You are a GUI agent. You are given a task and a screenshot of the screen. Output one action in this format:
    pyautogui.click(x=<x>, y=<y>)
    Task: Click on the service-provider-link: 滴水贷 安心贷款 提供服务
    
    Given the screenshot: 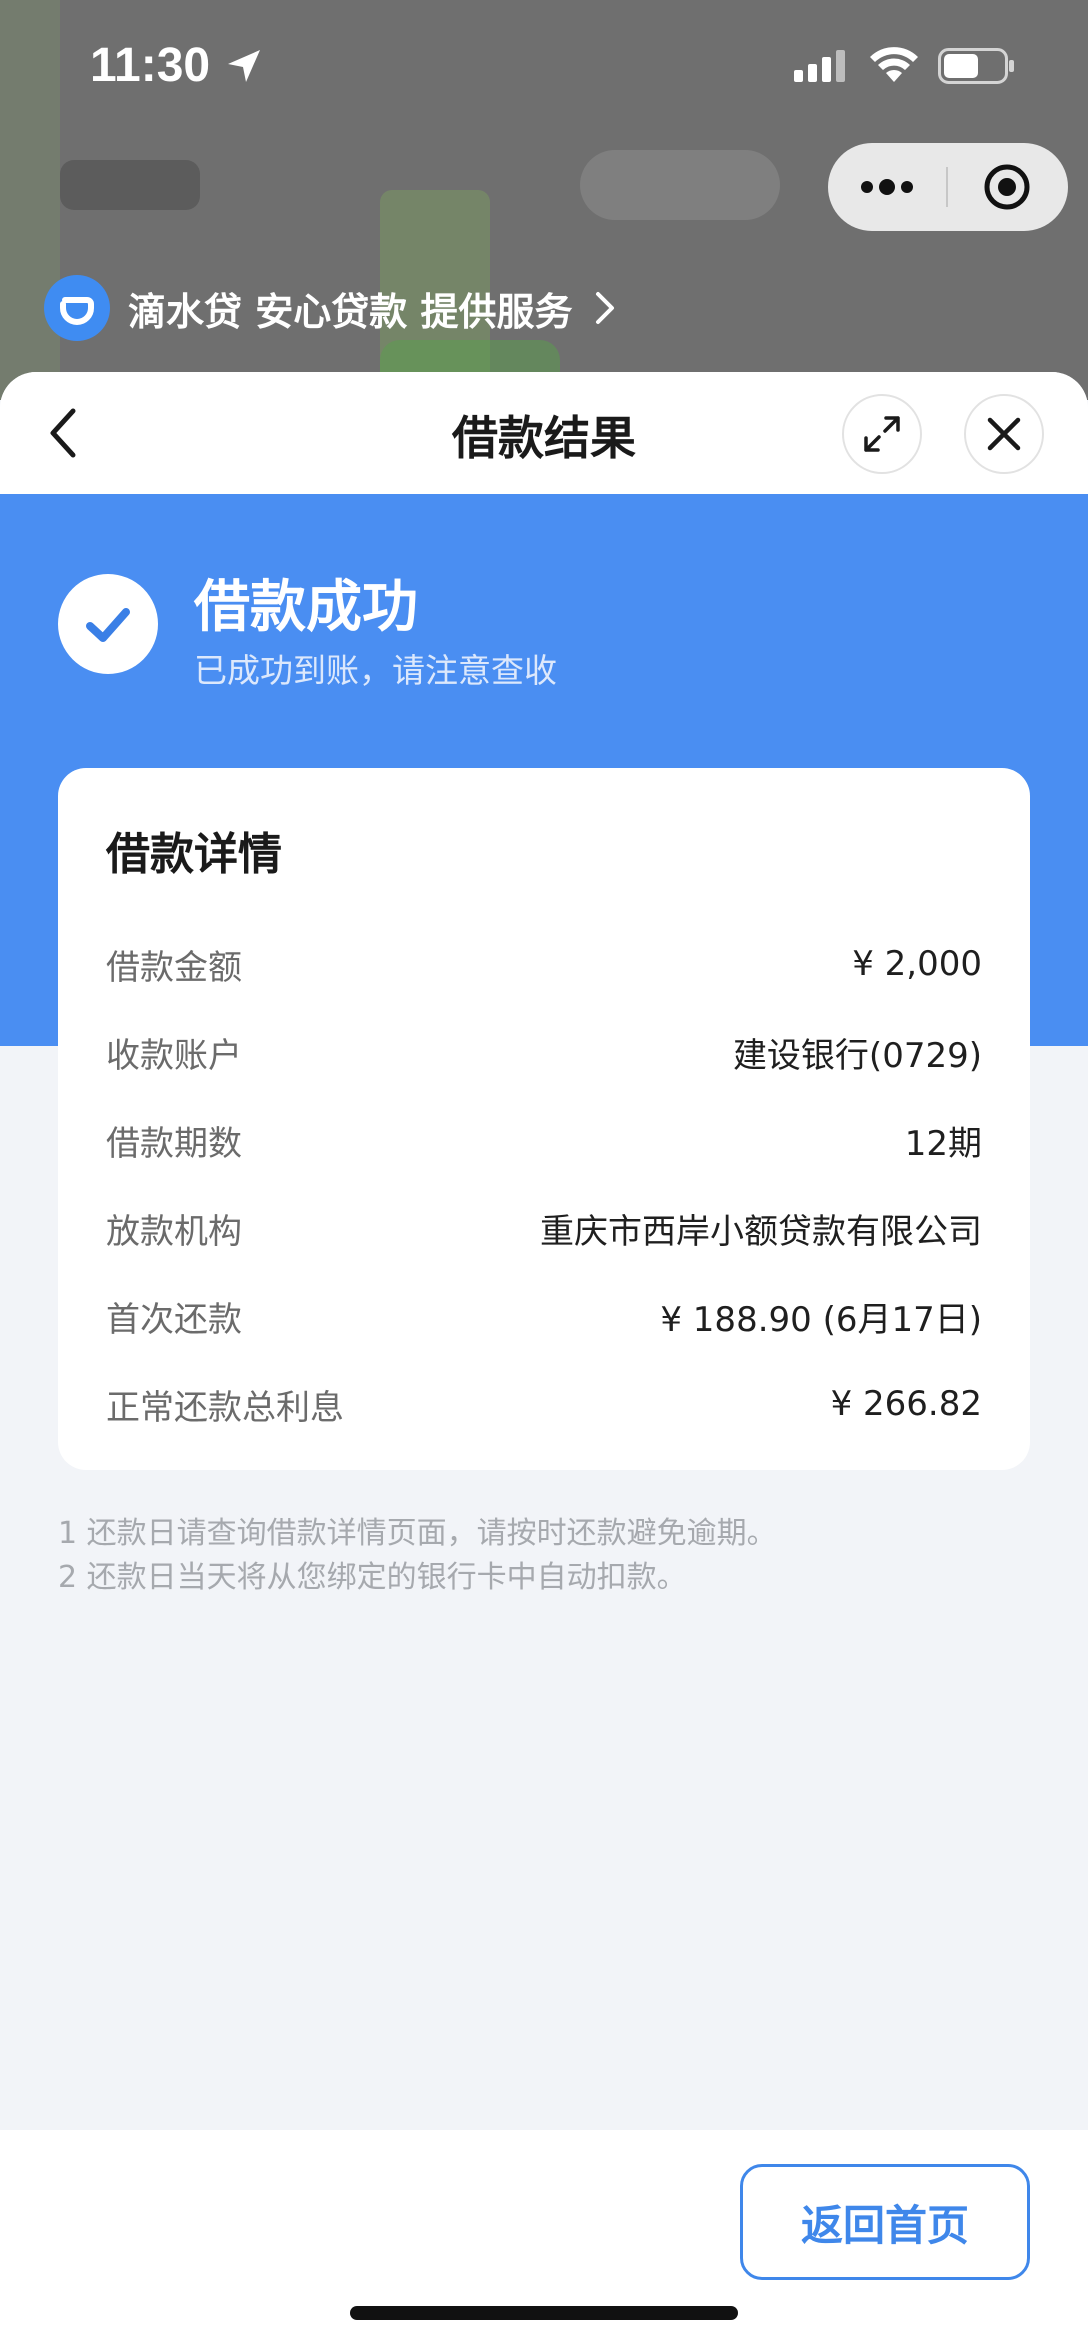 What is the action you would take?
    pyautogui.click(x=332, y=308)
    